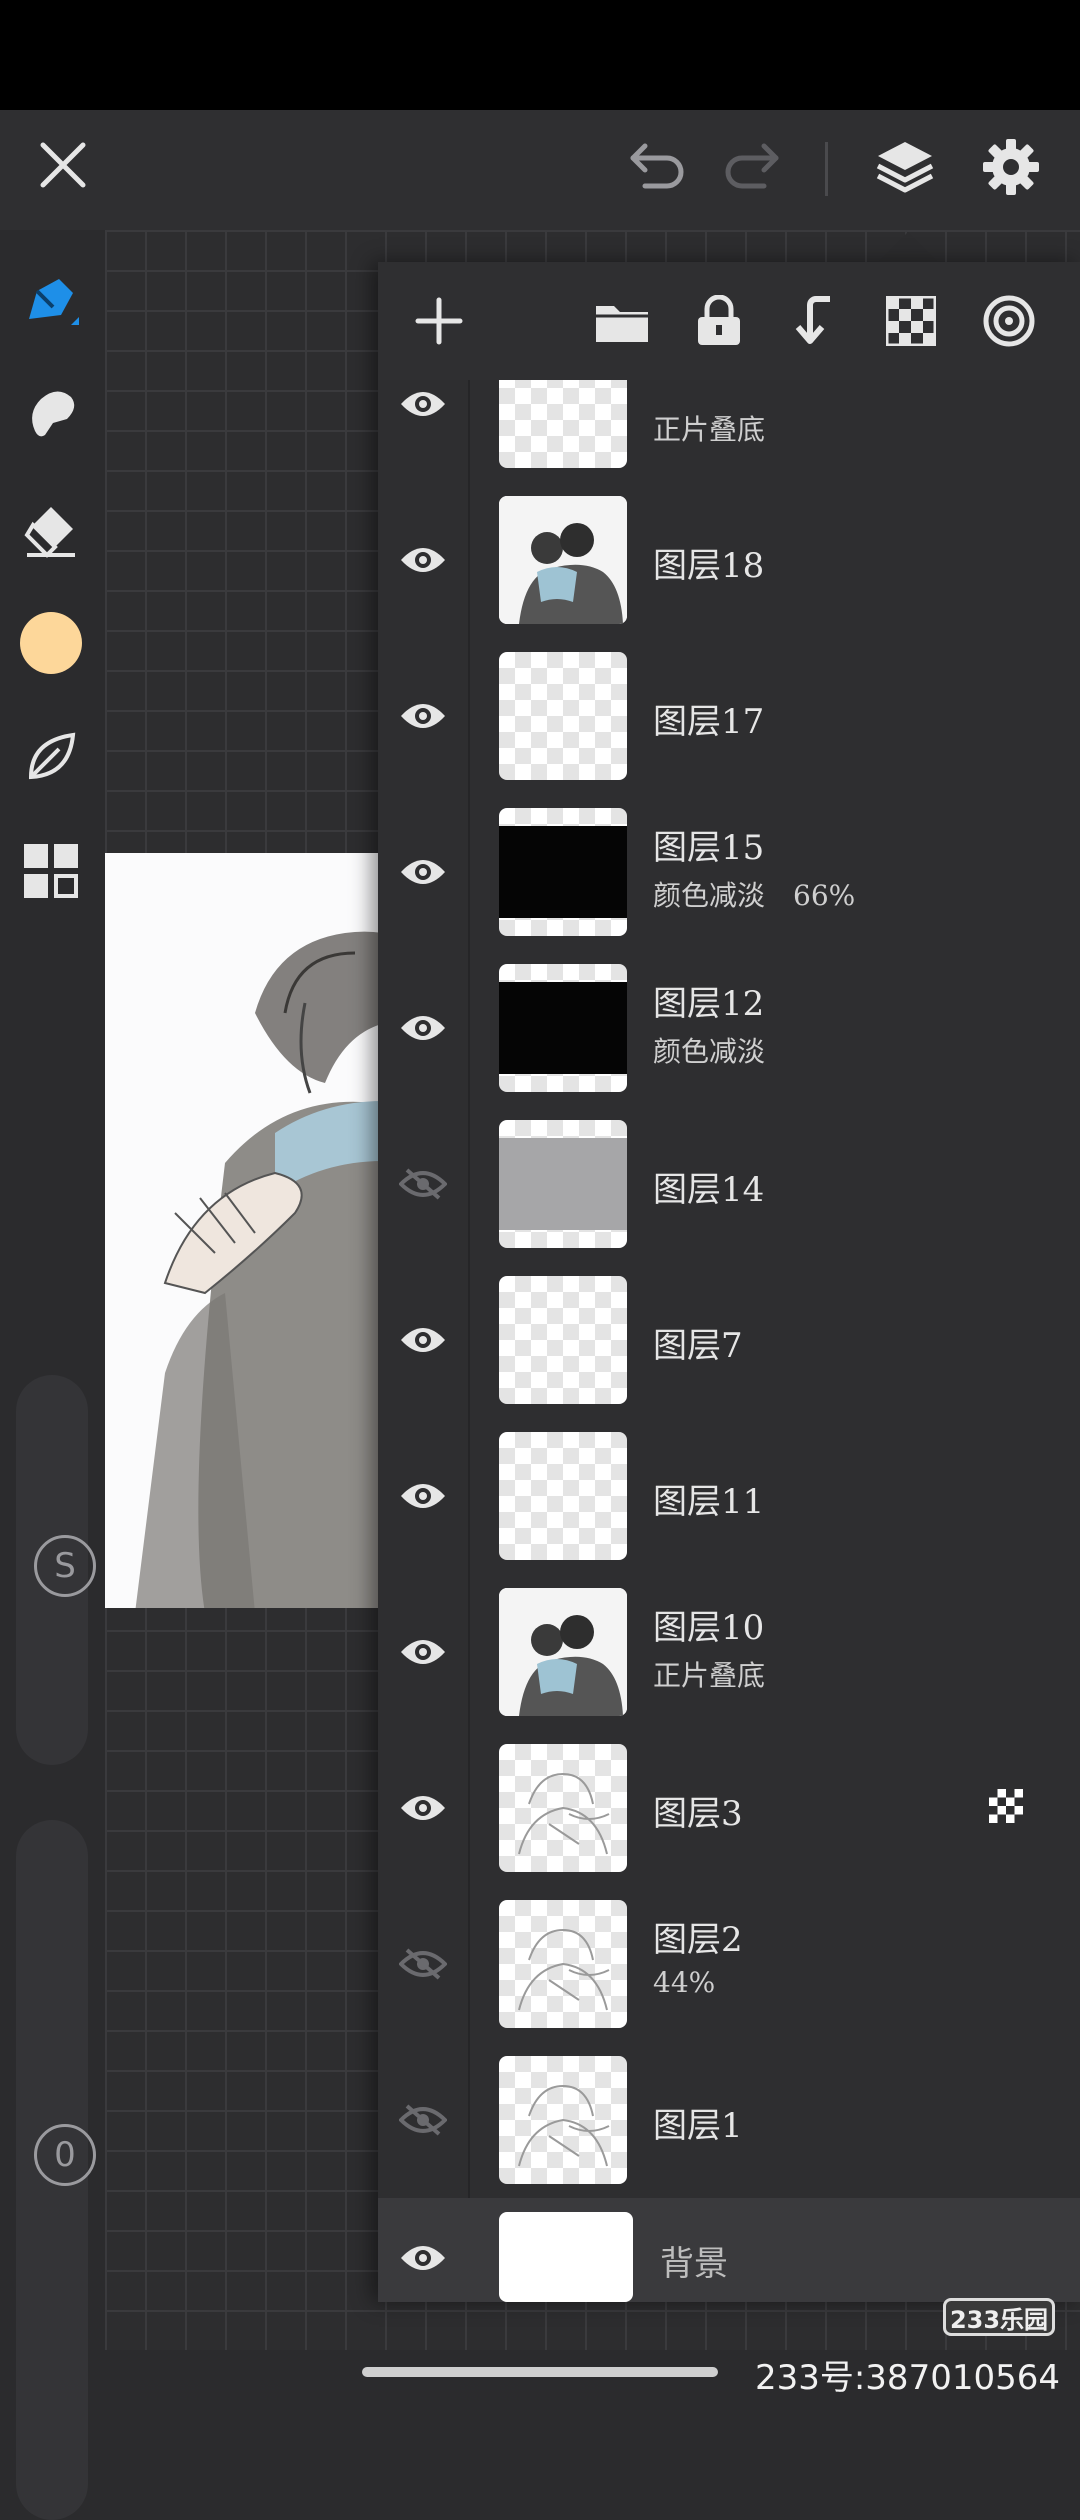  What do you see at coordinates (815, 321) in the screenshot?
I see `merge-down-icon` at bounding box center [815, 321].